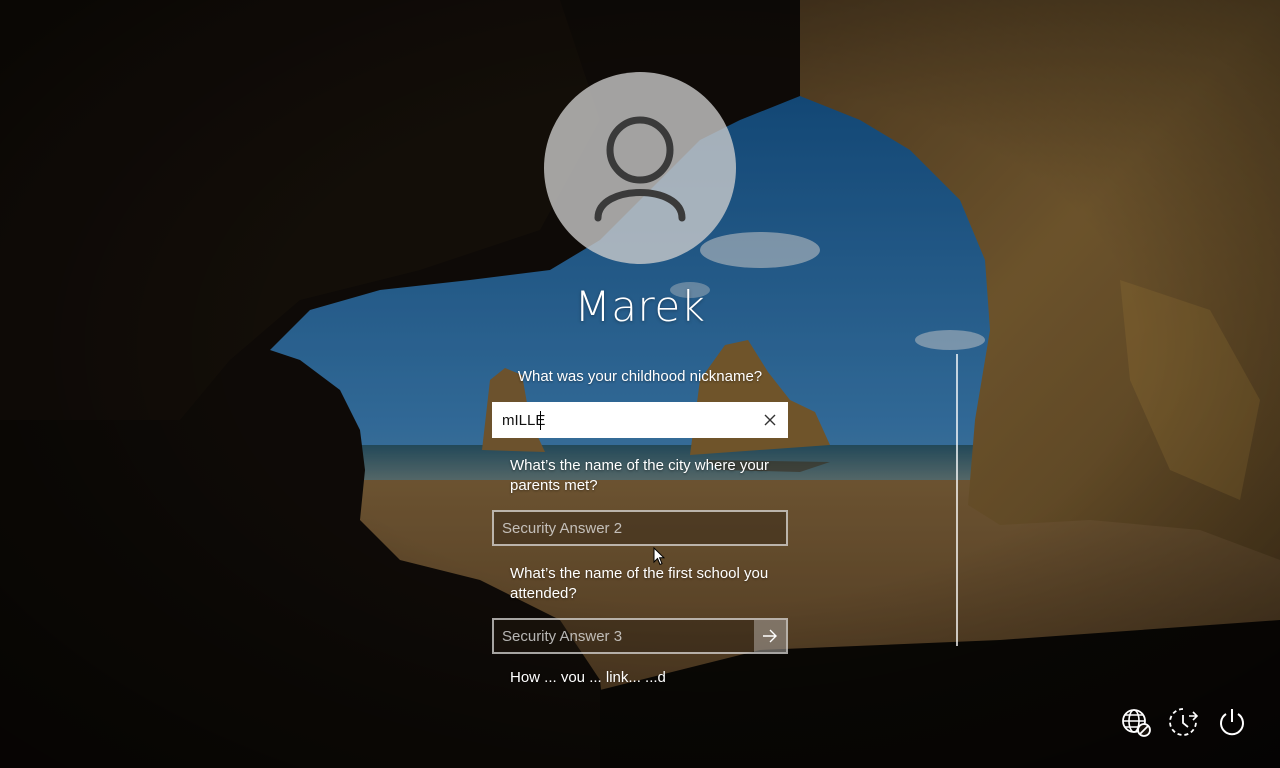 This screenshot has height=768, width=1280. What do you see at coordinates (588, 675) in the screenshot?
I see `security-question-4-partial: How ... you ... link... ...d` at bounding box center [588, 675].